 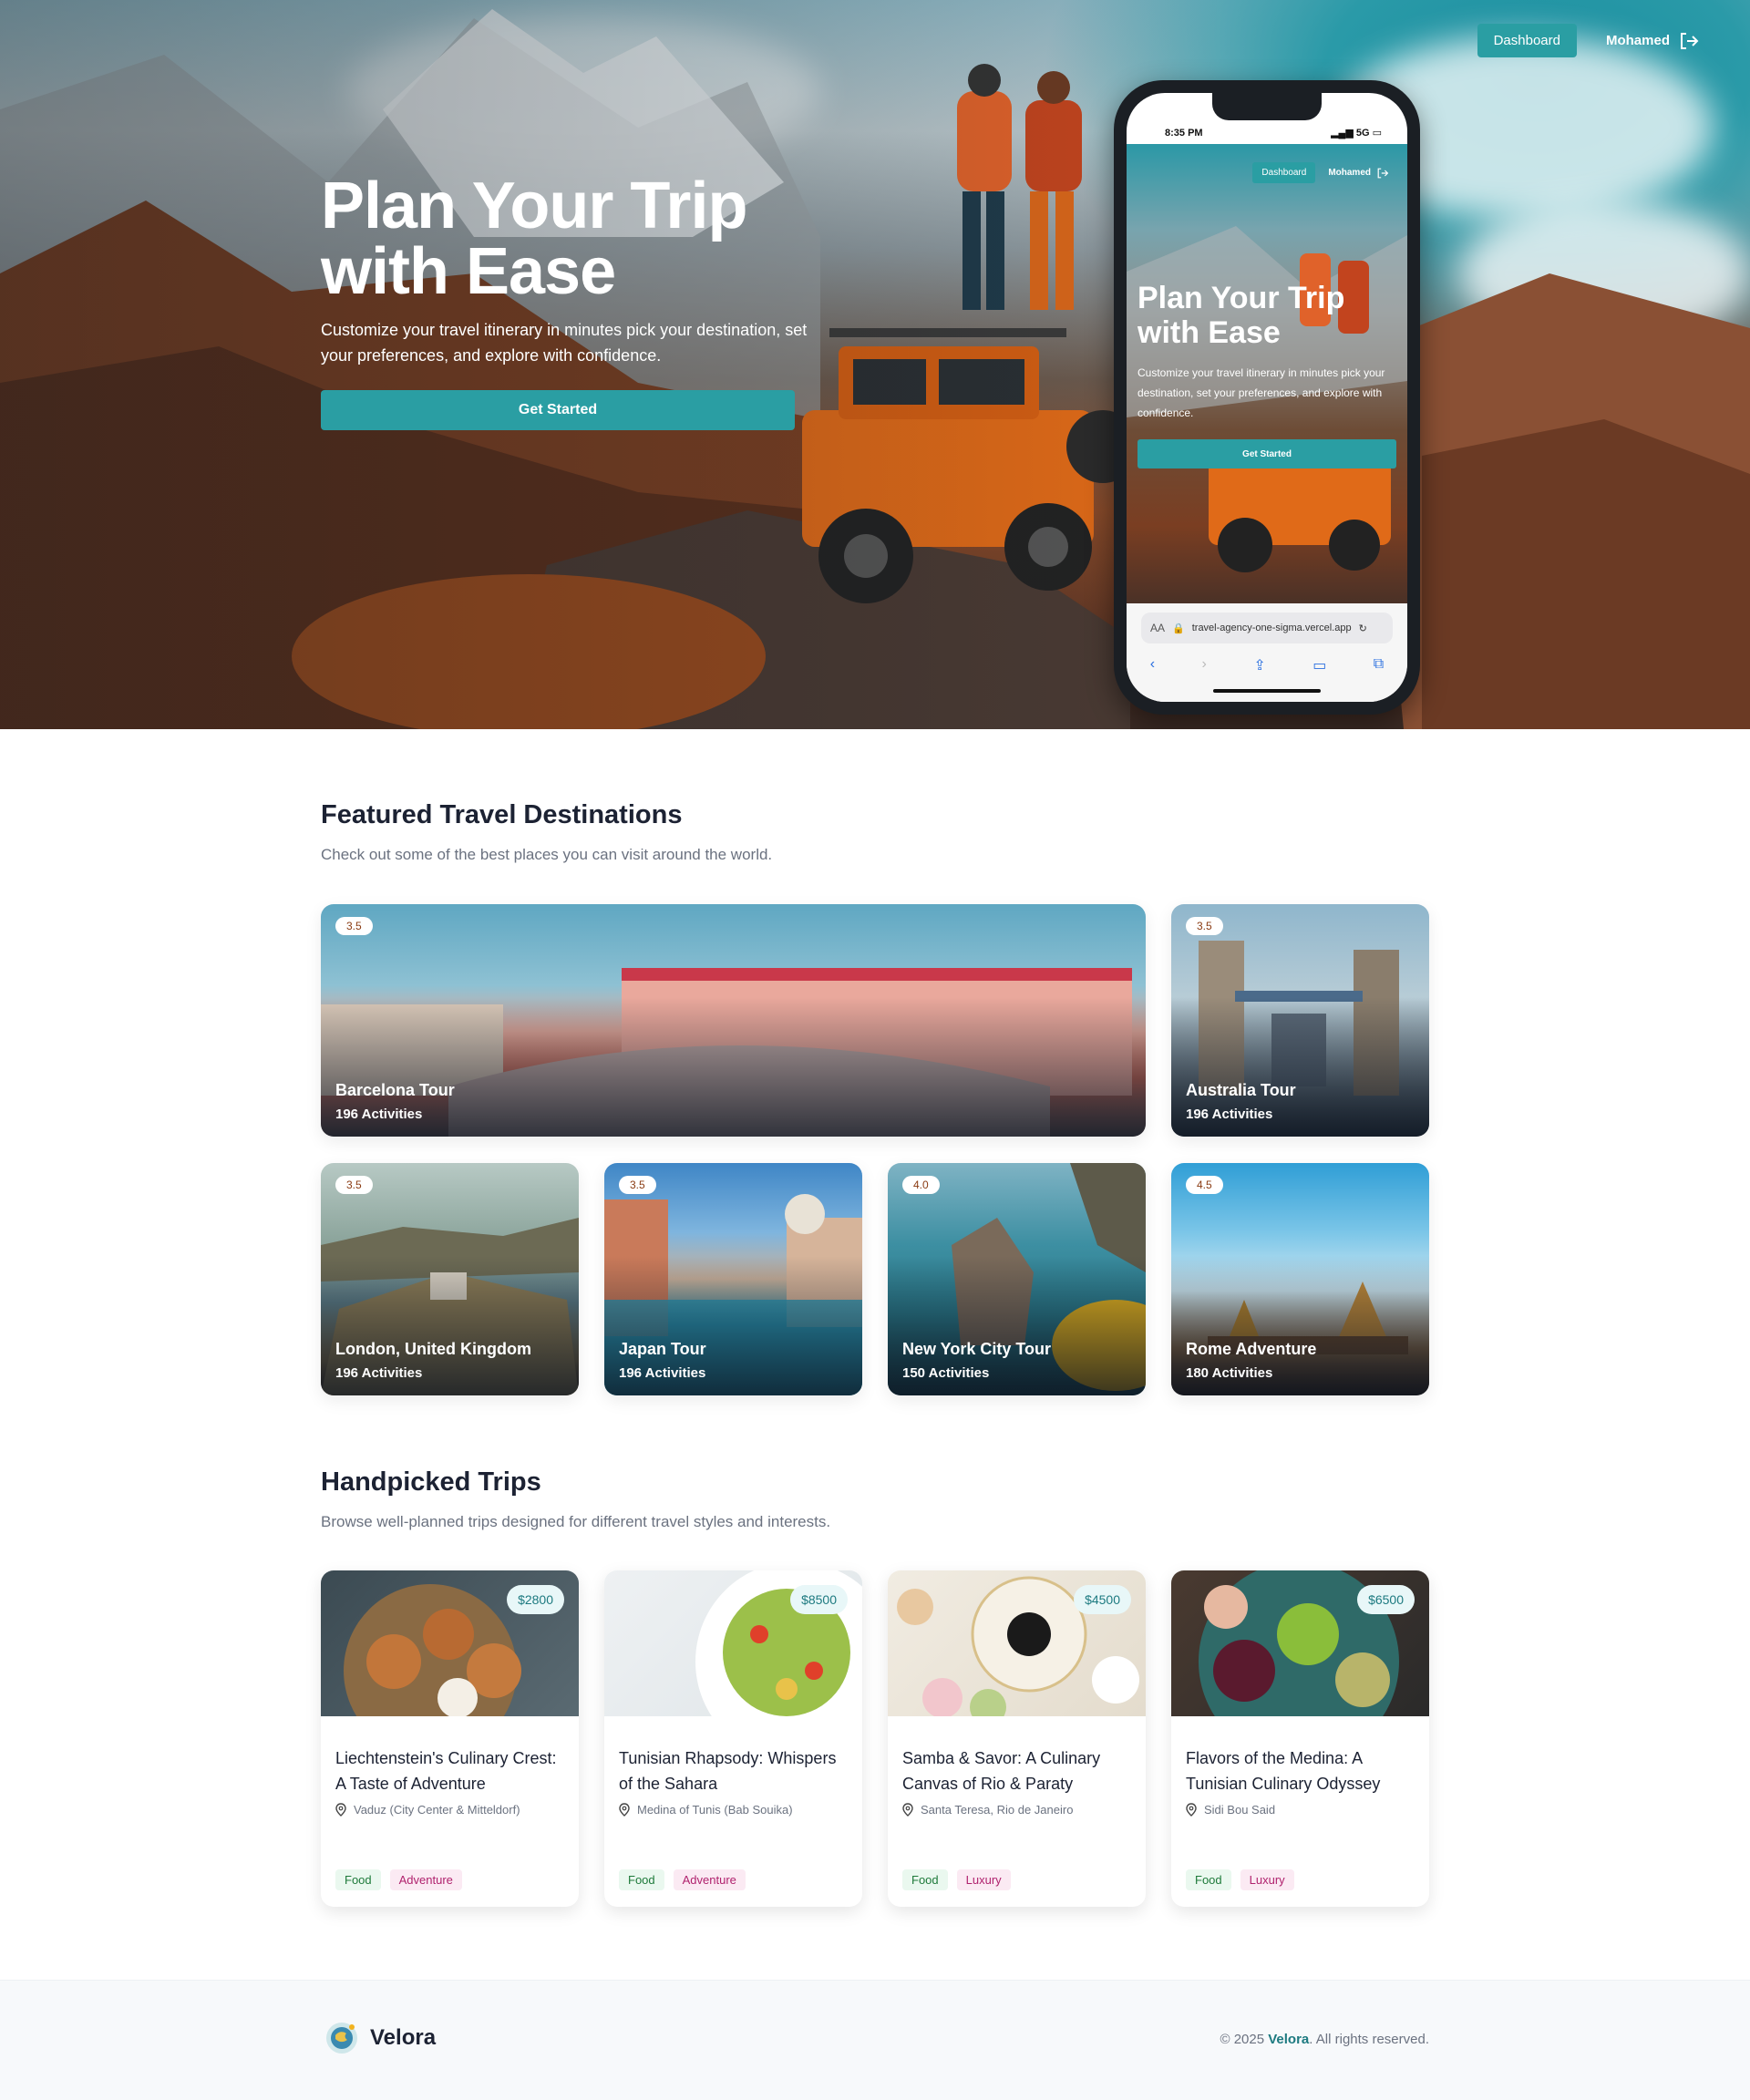 What do you see at coordinates (502, 815) in the screenshot?
I see `featured-title: Featured Travel Destinations` at bounding box center [502, 815].